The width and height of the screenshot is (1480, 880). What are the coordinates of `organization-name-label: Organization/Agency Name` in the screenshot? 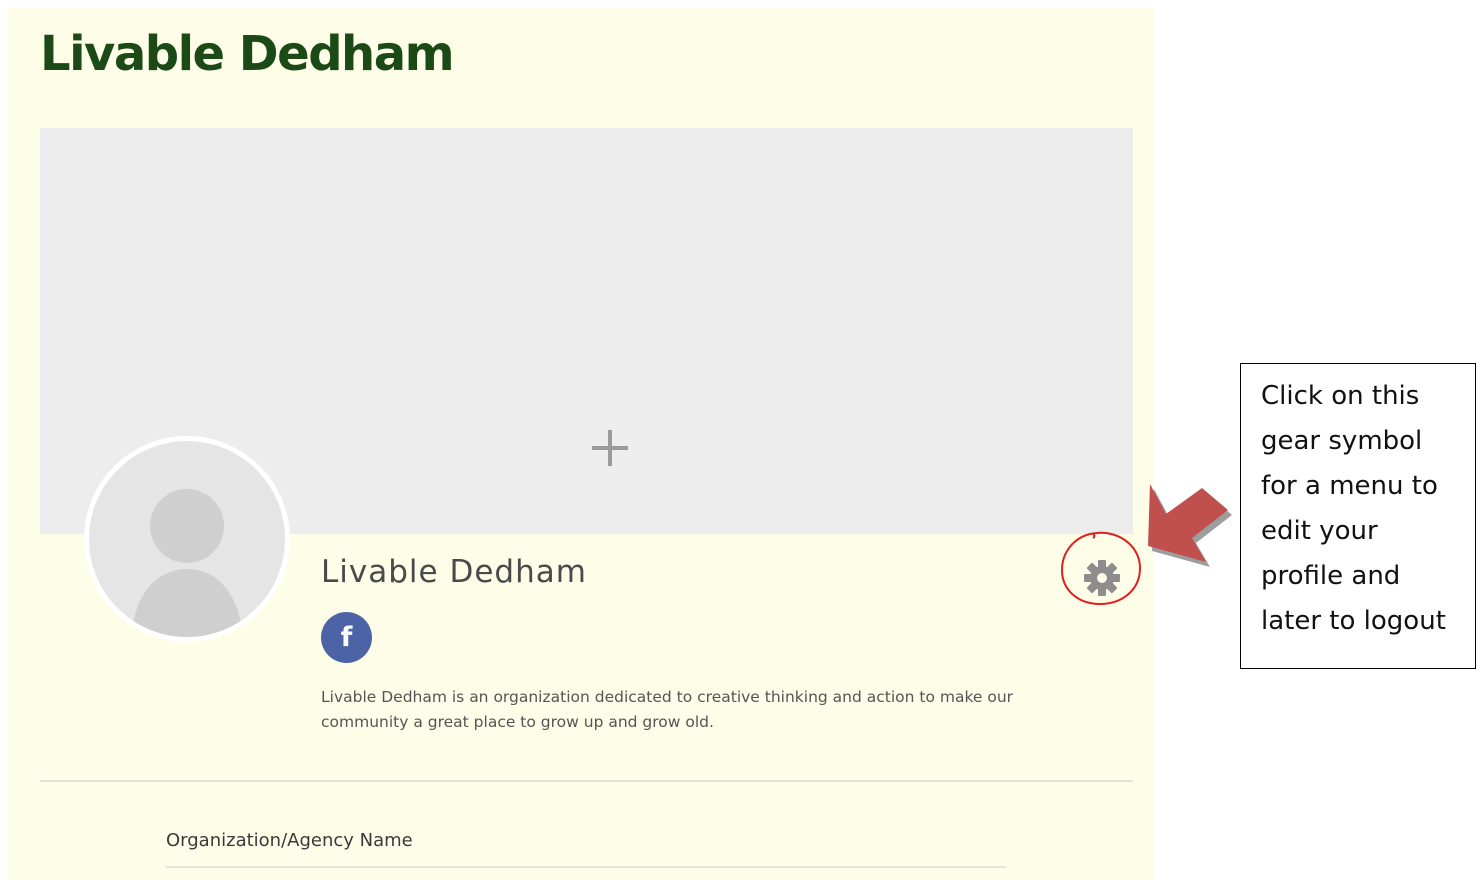 It's located at (289, 840).